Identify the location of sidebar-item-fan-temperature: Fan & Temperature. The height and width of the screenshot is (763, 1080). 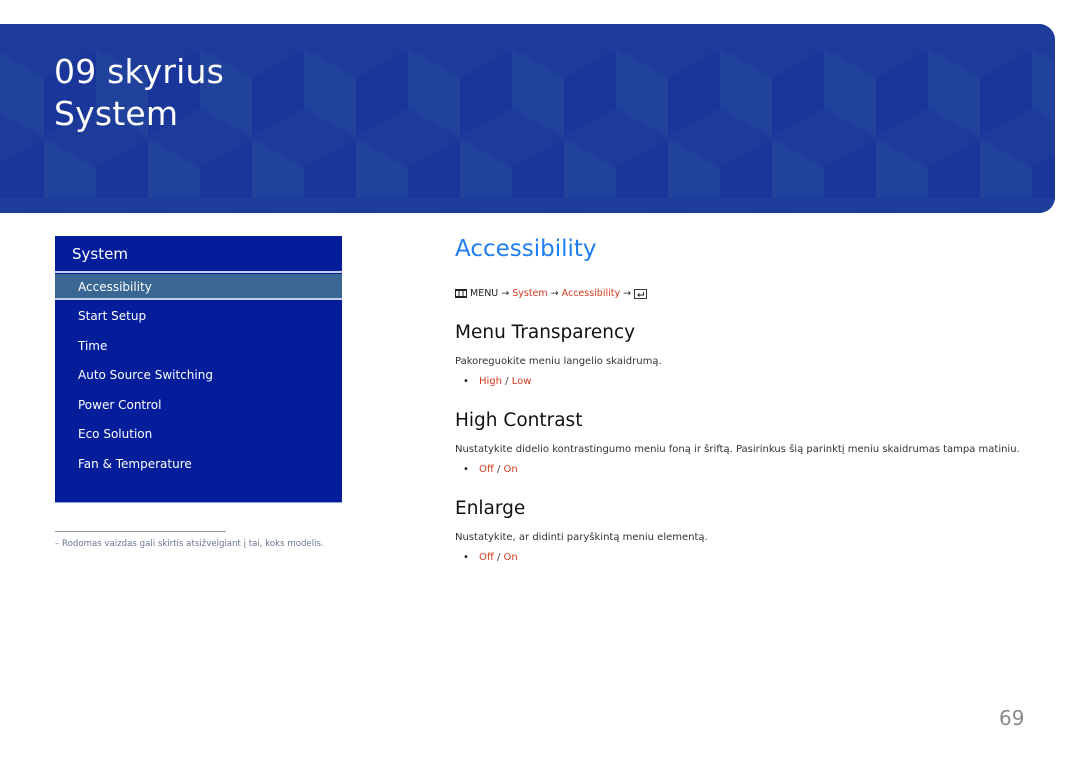
(198, 465).